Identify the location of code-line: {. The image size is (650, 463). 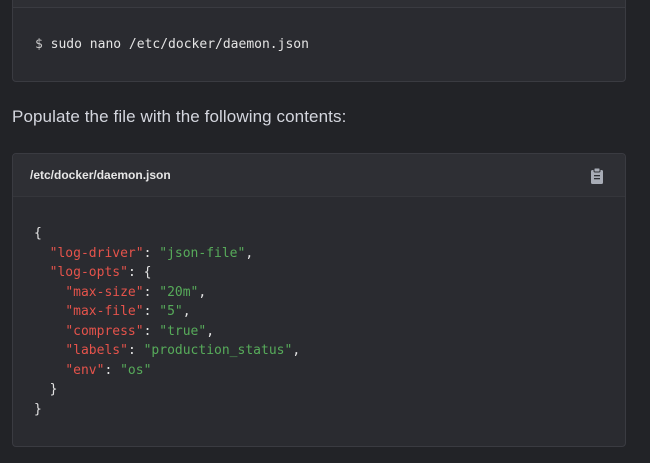
(167, 234).